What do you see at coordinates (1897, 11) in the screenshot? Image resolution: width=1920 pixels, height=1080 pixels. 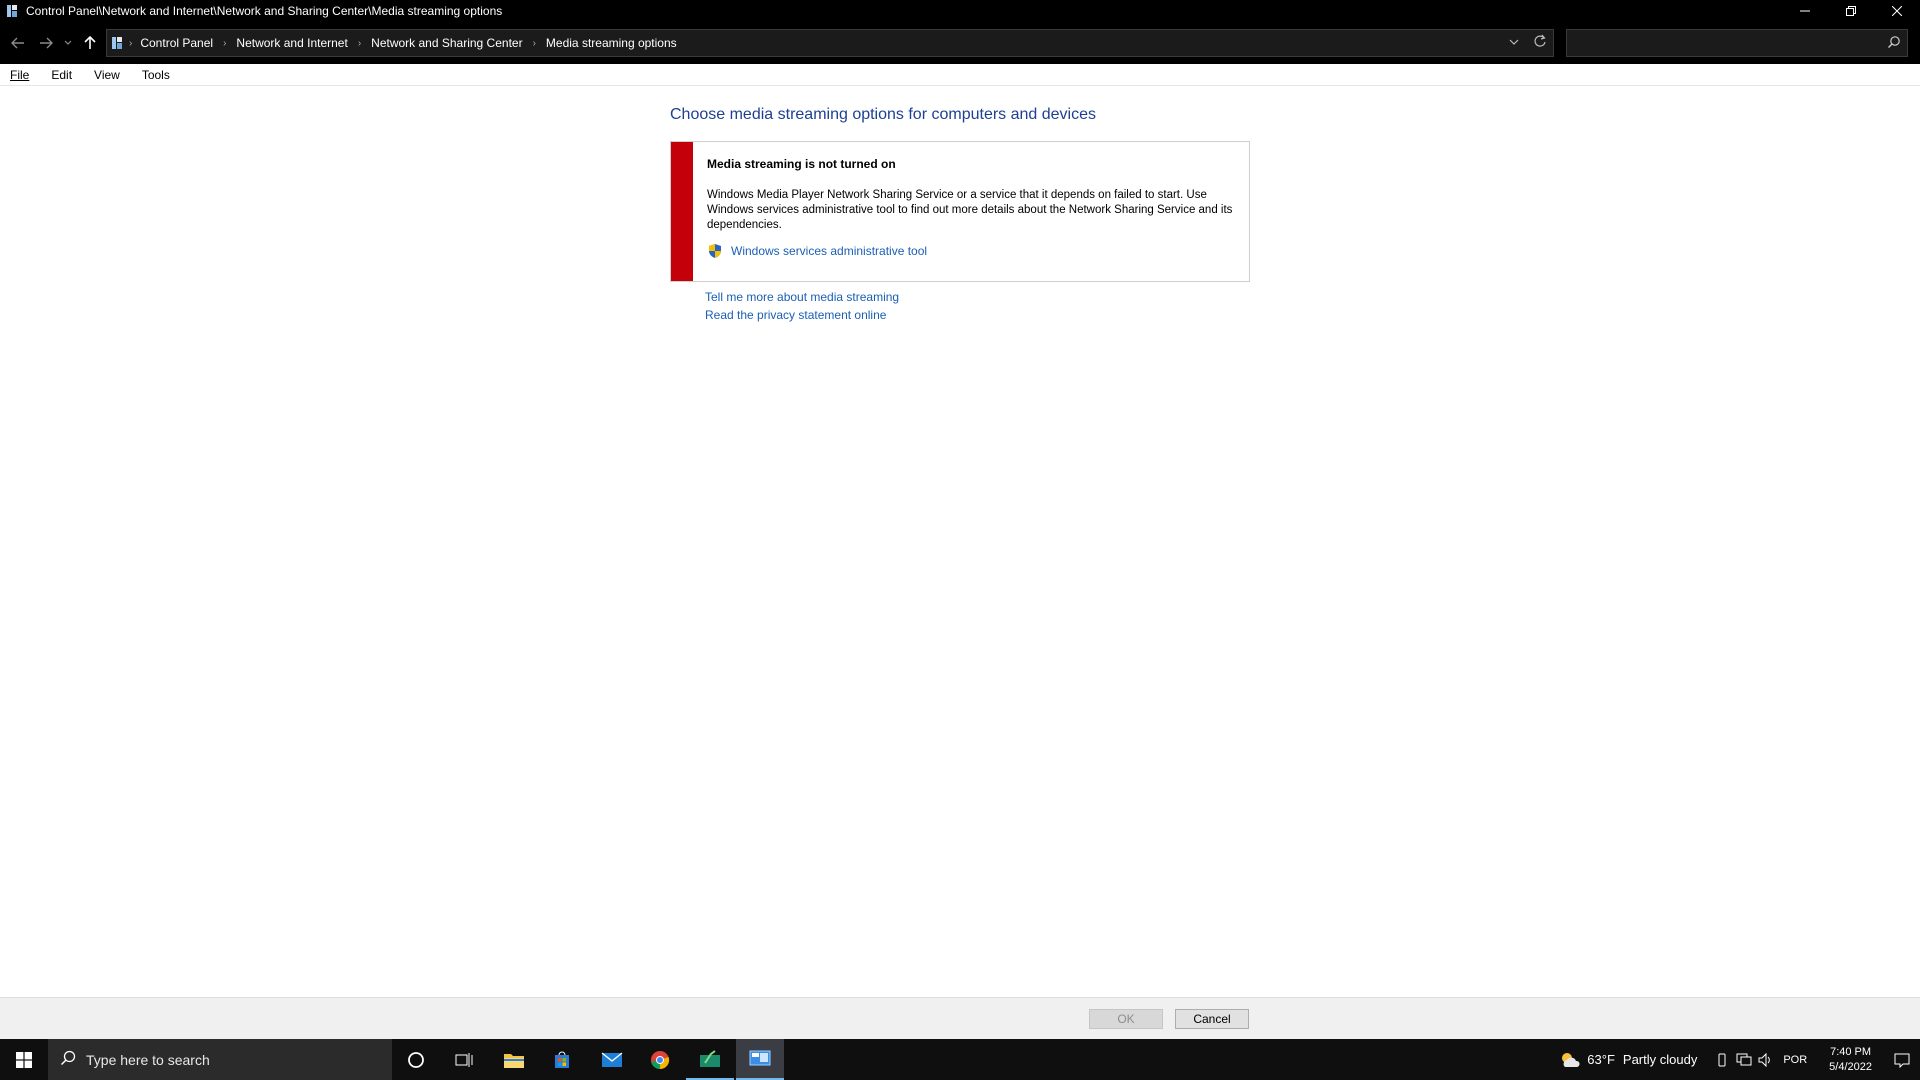 I see `close-button` at bounding box center [1897, 11].